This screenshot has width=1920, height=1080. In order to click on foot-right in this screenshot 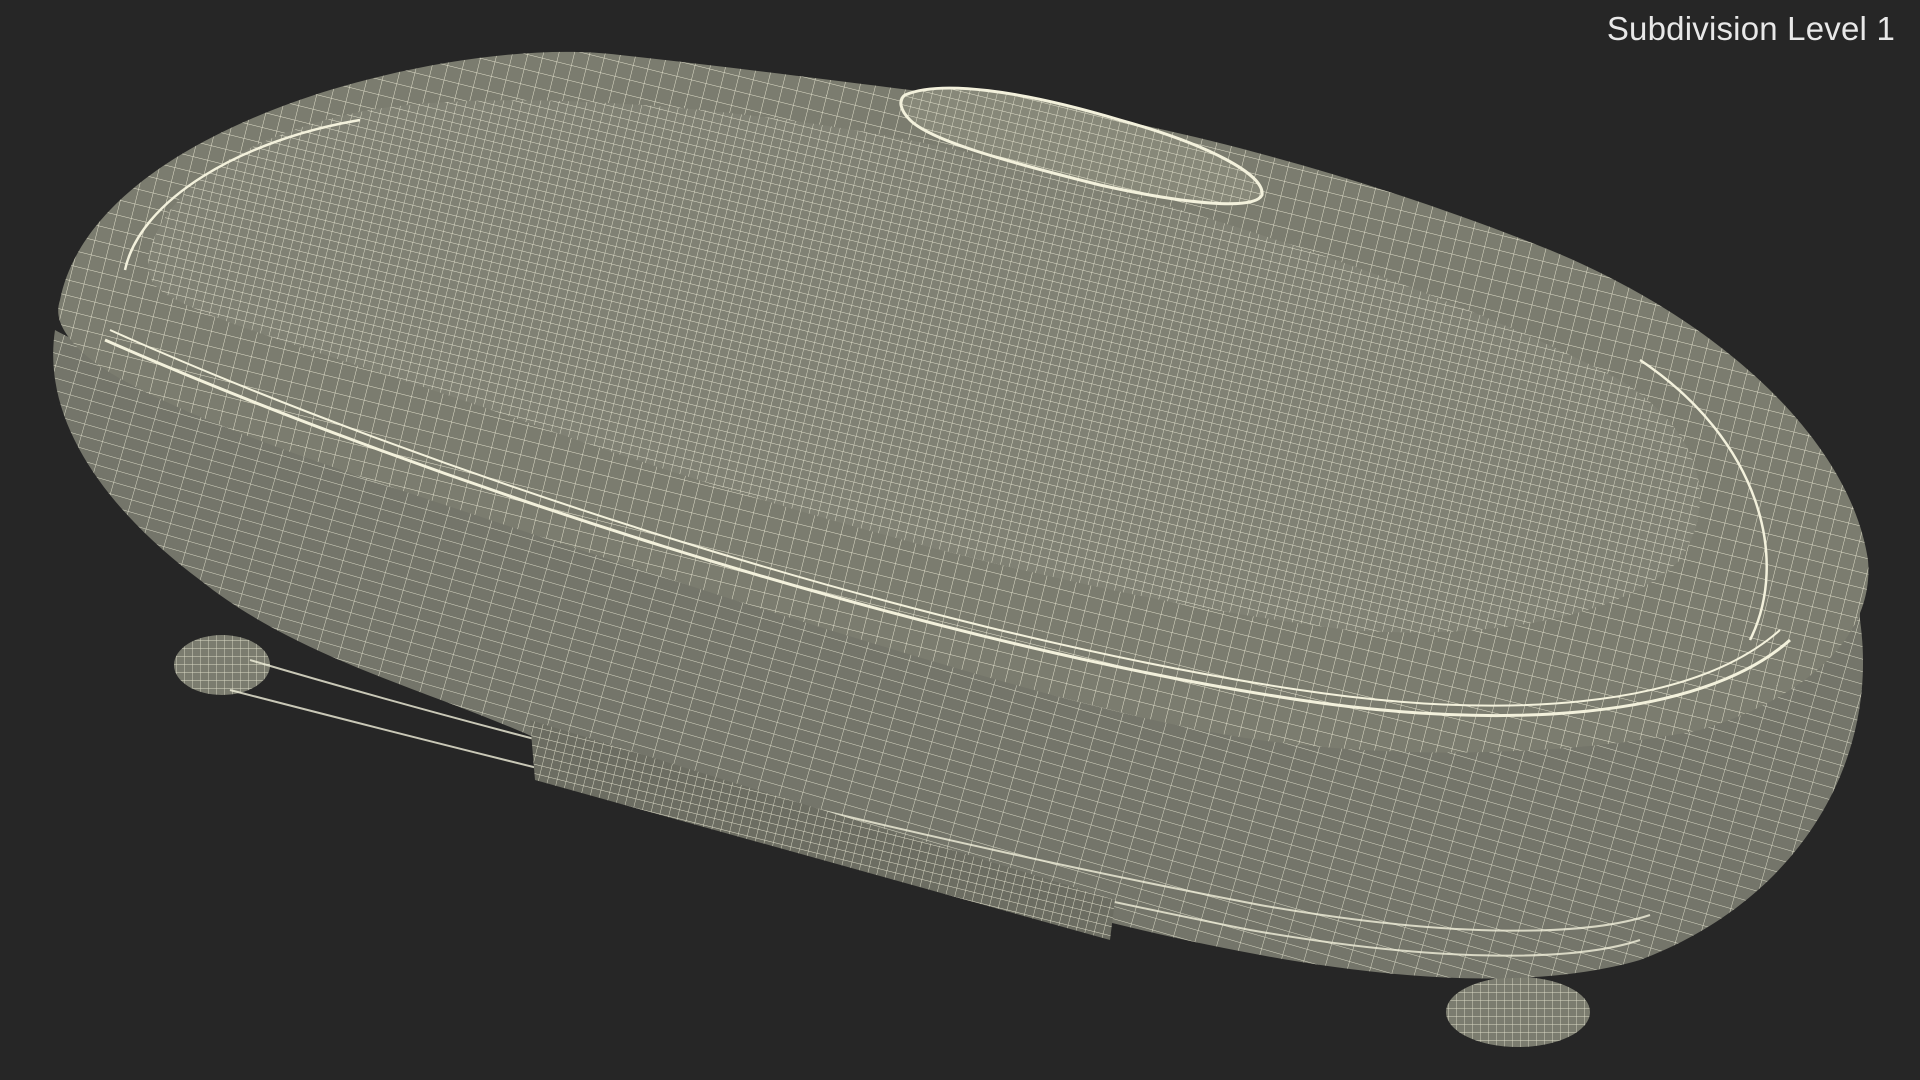, I will do `click(1518, 1012)`.